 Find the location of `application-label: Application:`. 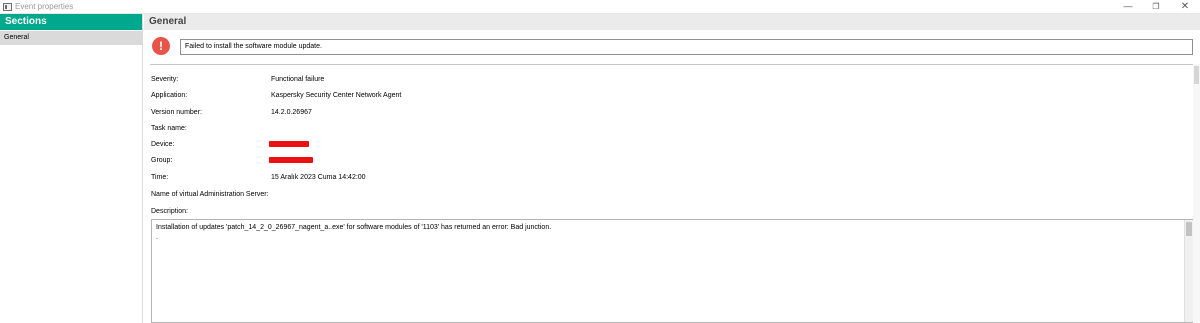

application-label: Application: is located at coordinates (169, 95).